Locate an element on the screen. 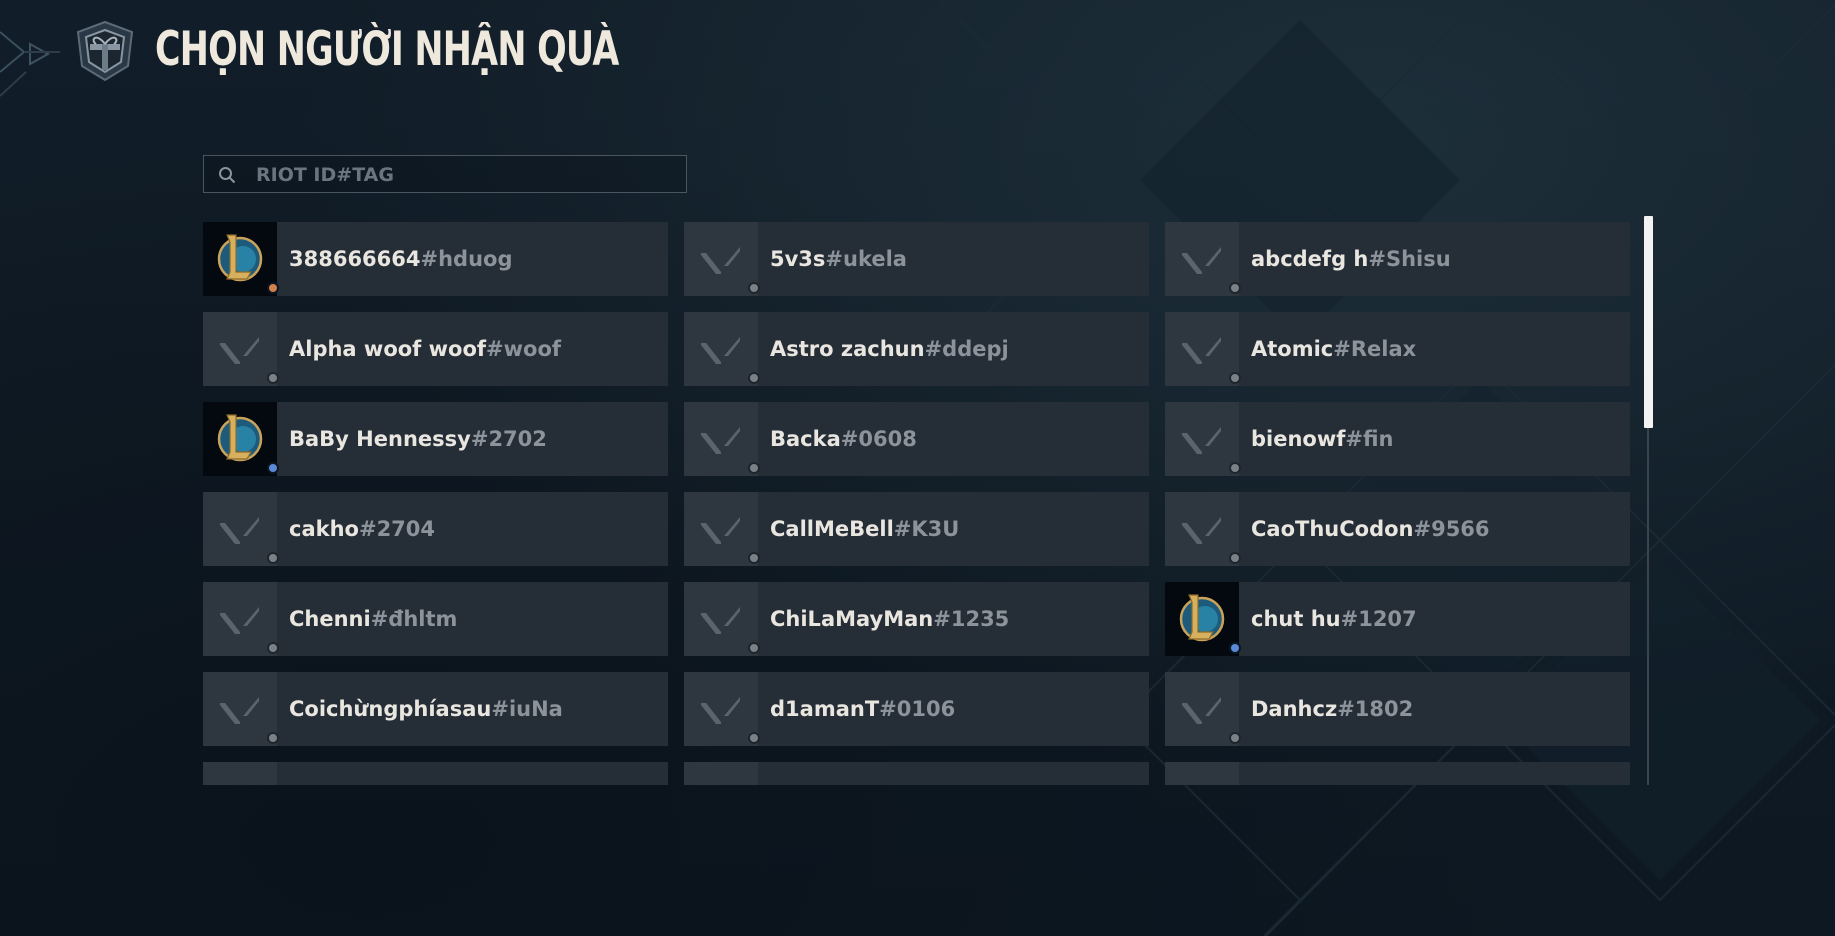 The width and height of the screenshot is (1835, 936). game-name: ChiLaMayMan is located at coordinates (852, 619).